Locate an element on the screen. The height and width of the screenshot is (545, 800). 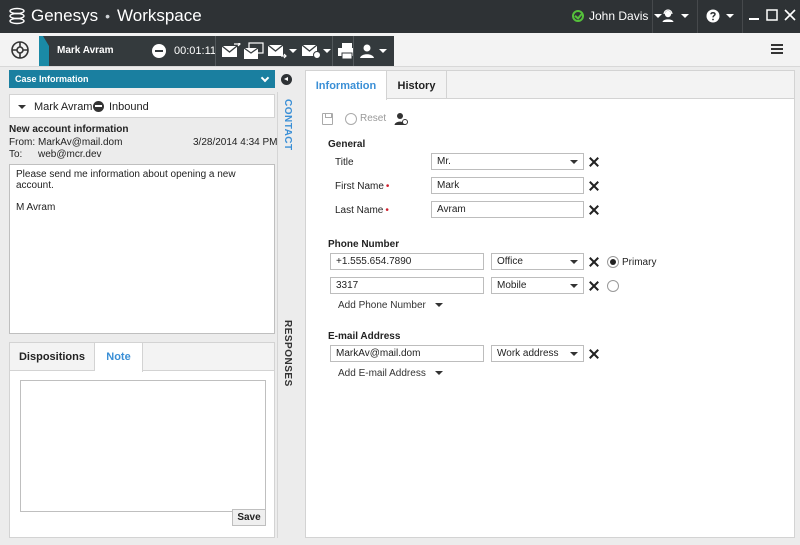
remove-email-icon is located at coordinates (594, 354).